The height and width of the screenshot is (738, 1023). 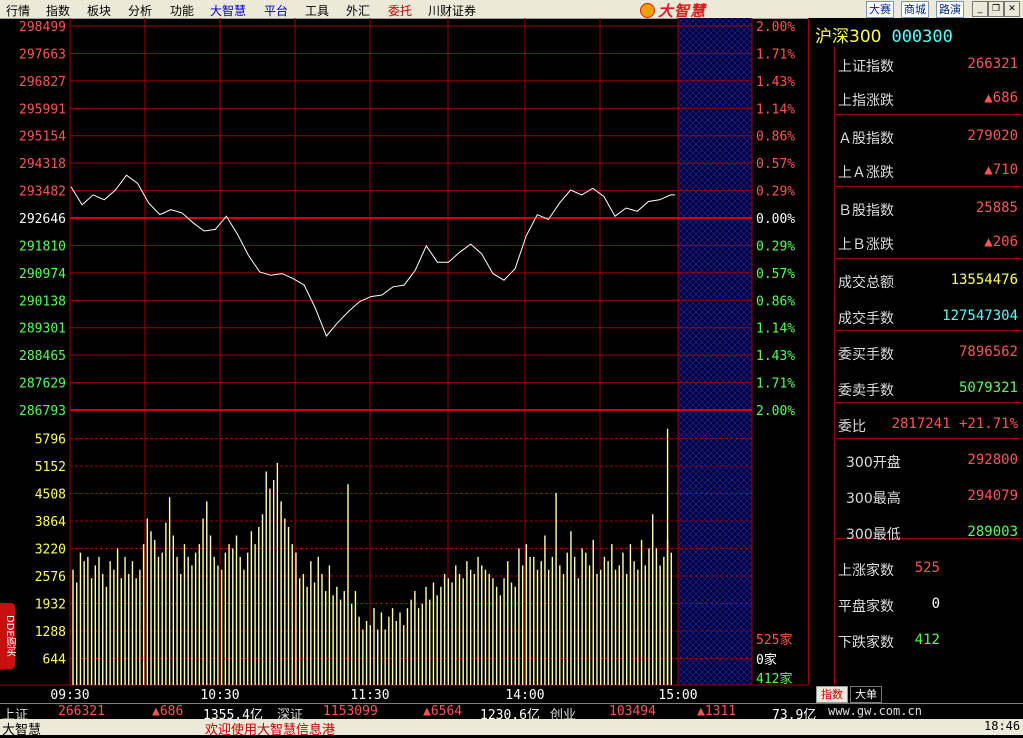 What do you see at coordinates (677, 695) in the screenshot?
I see `time-tick-label: 15:00` at bounding box center [677, 695].